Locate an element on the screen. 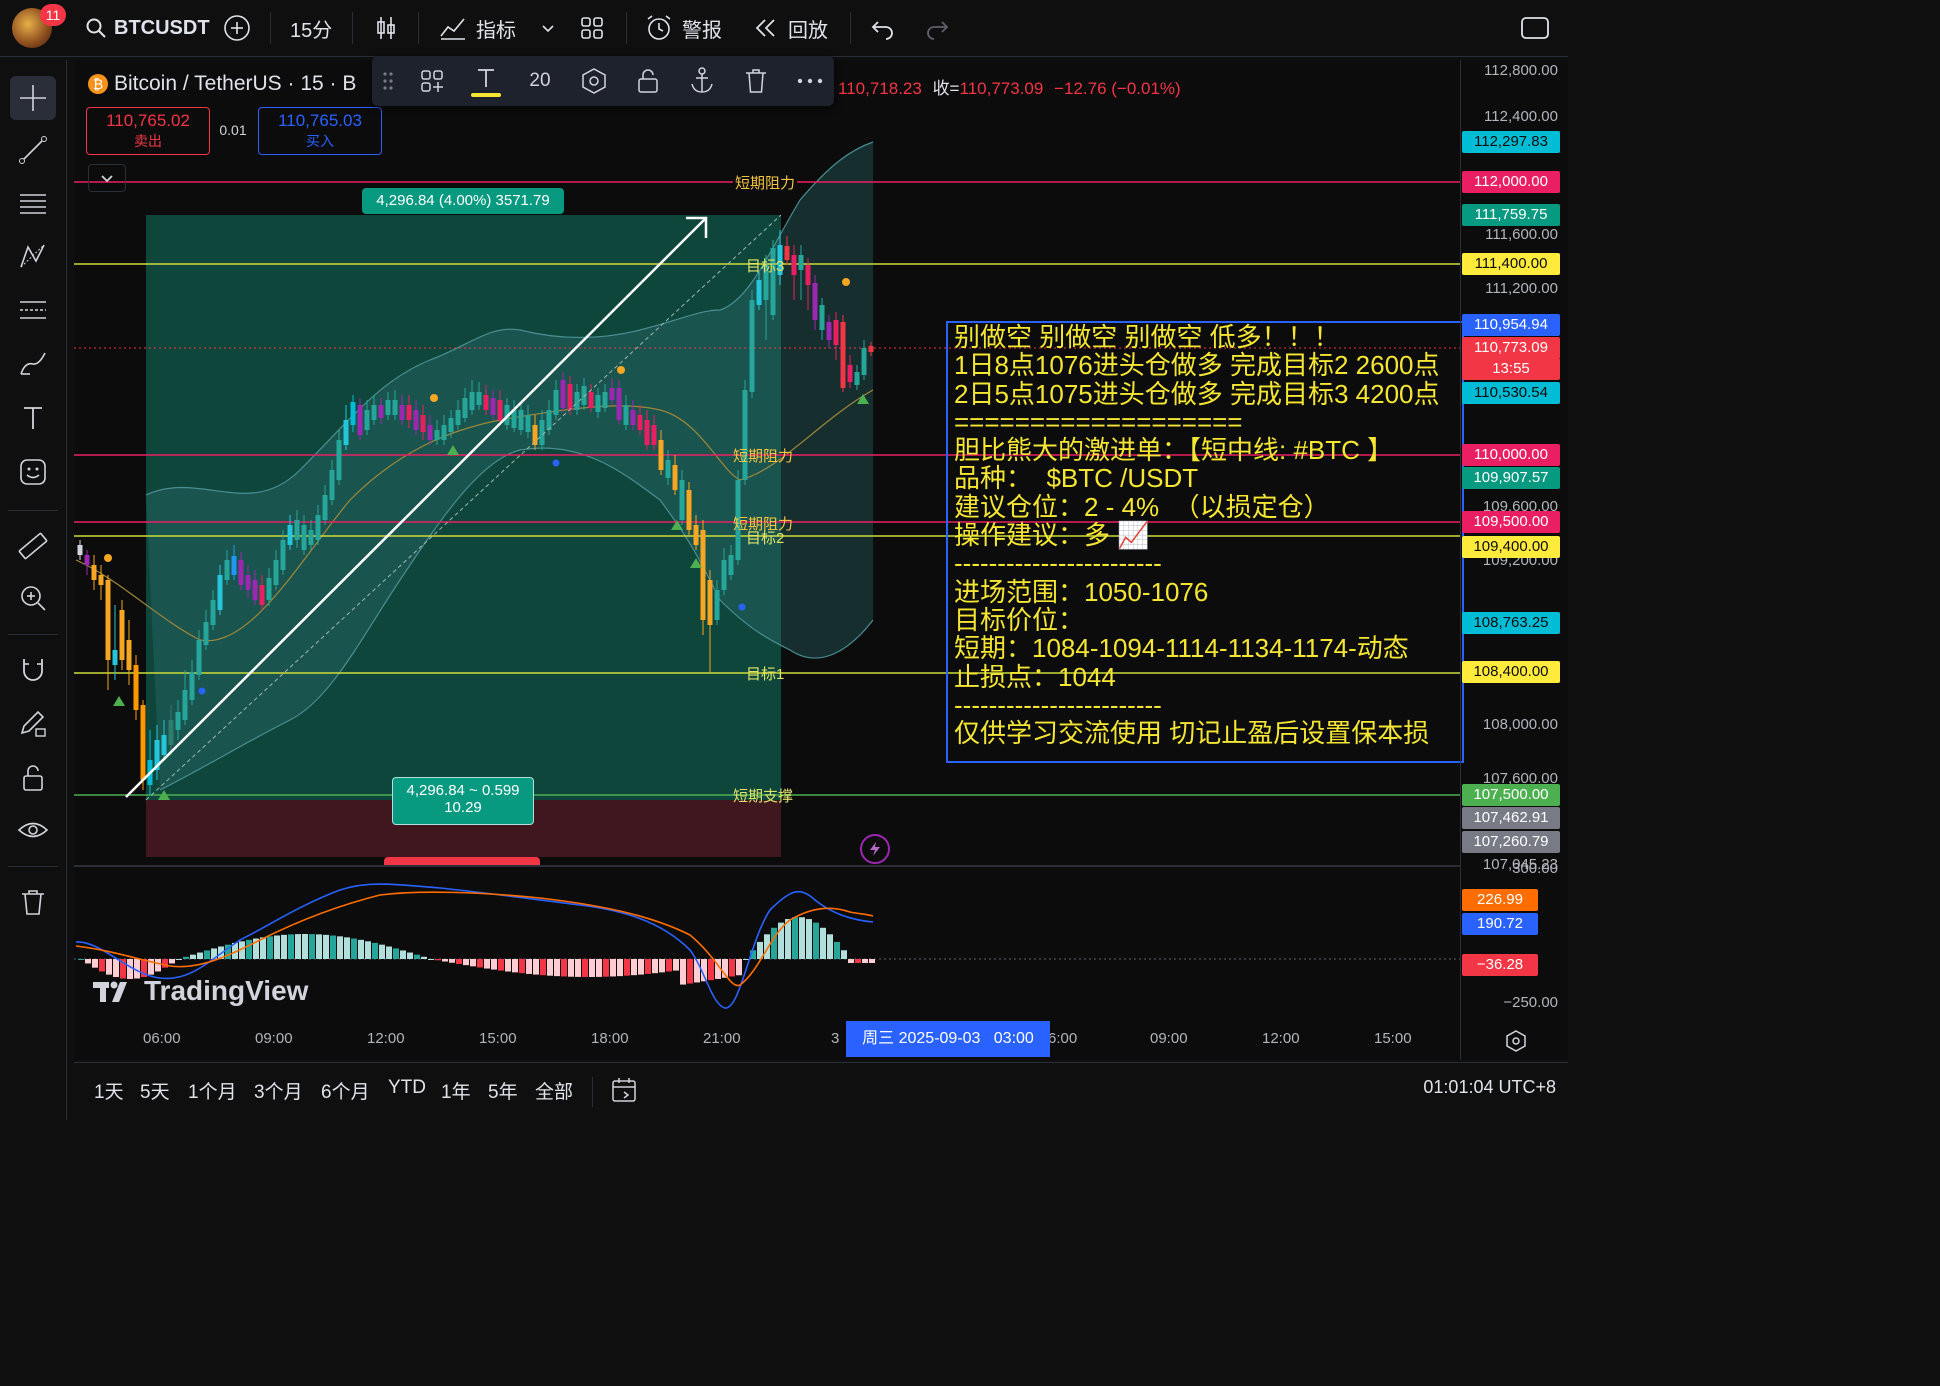  pencil-lock-icon is located at coordinates (33, 723).